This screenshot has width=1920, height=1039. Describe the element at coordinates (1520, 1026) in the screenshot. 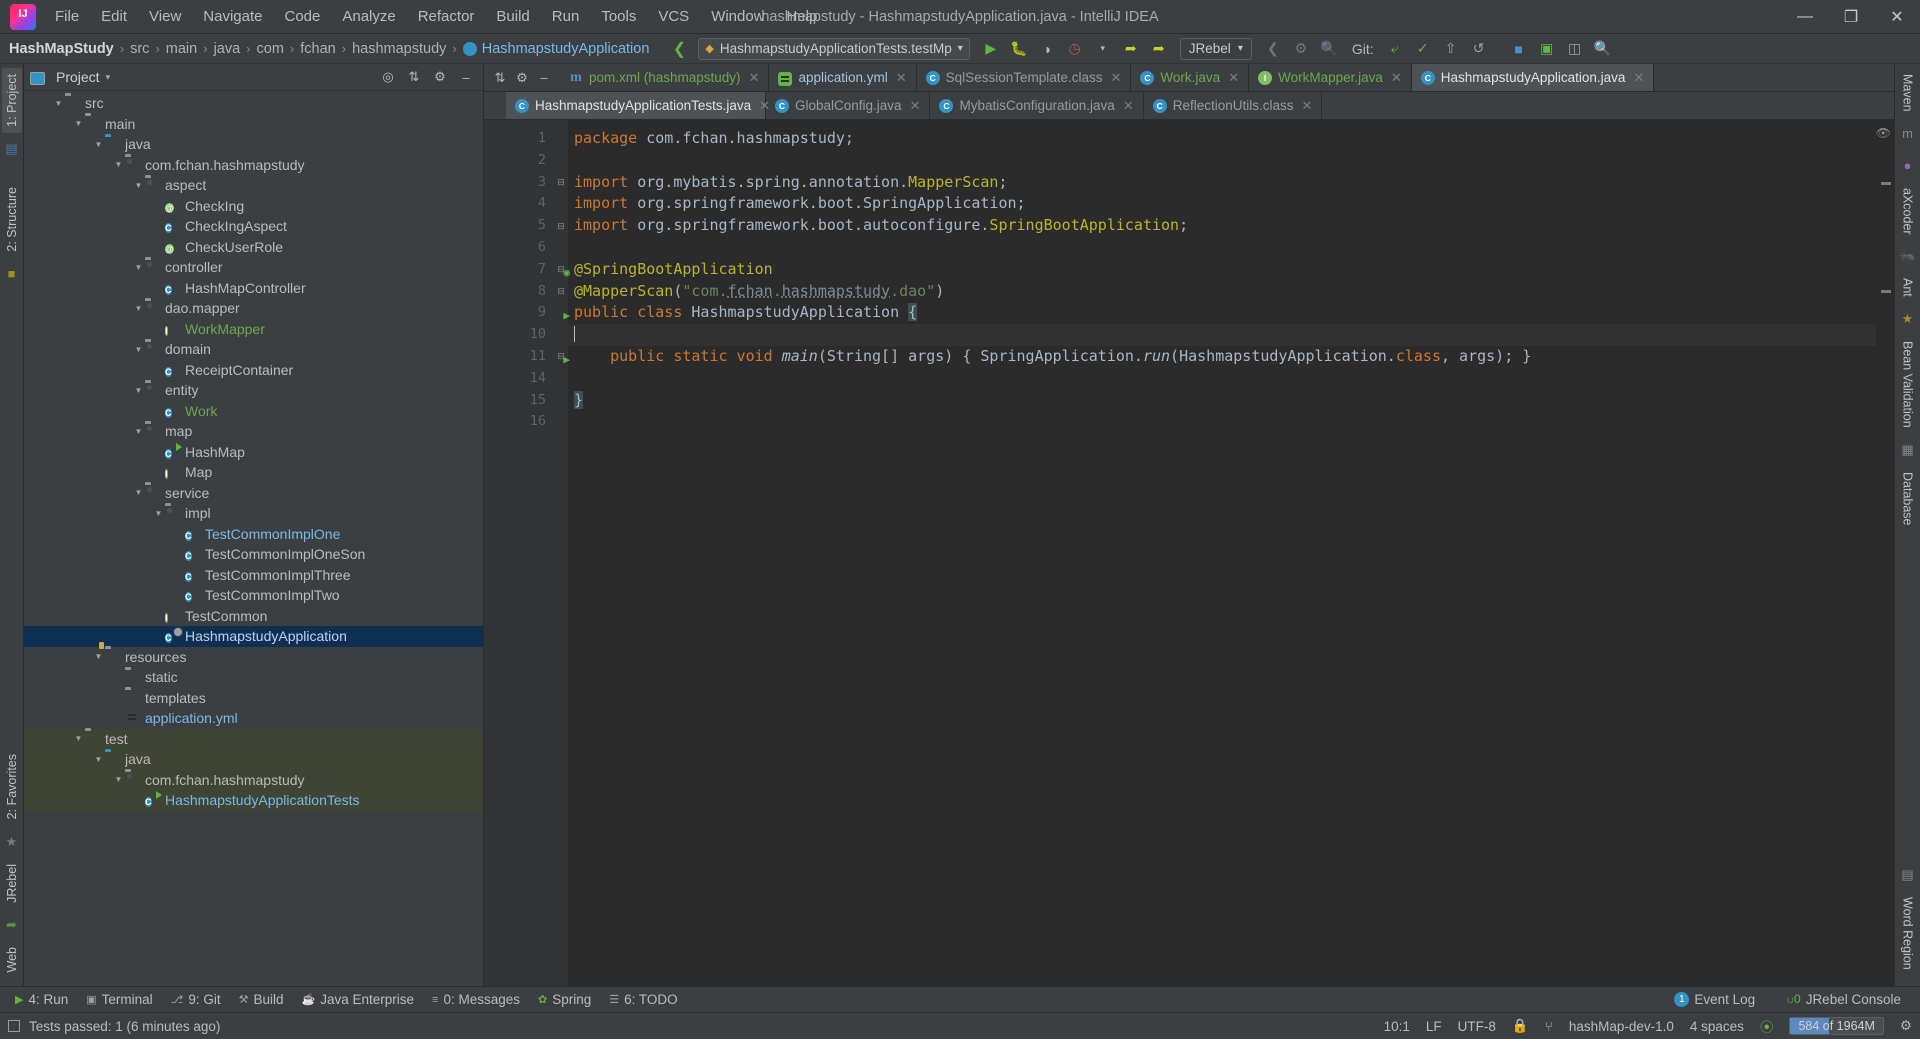

I see `lock-icon: 🔒` at that location.